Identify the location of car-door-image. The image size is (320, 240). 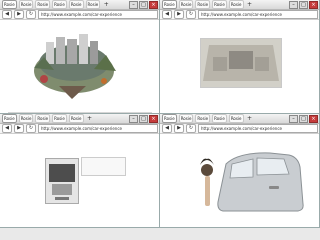
(252, 182).